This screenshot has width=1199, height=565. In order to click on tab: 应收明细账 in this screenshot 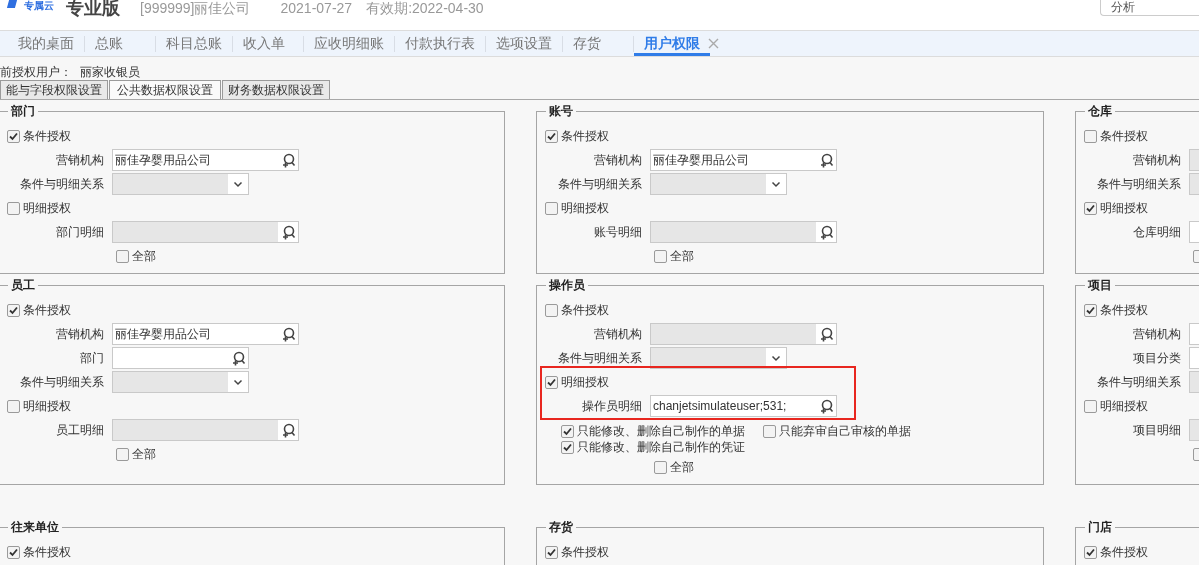, I will do `click(349, 43)`.